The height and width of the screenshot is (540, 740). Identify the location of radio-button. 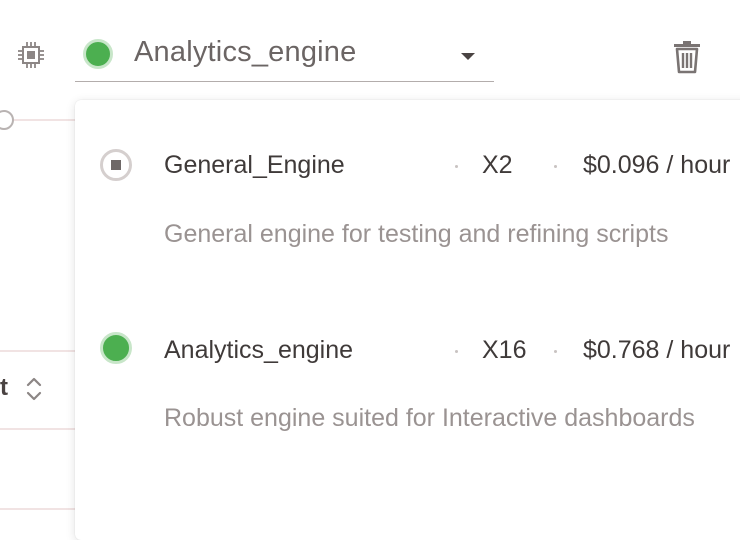
(7, 120).